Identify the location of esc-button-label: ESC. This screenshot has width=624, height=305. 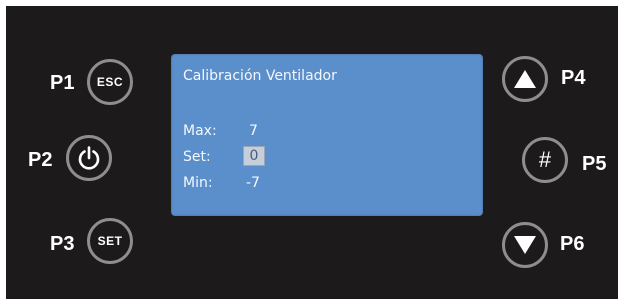
(110, 82).